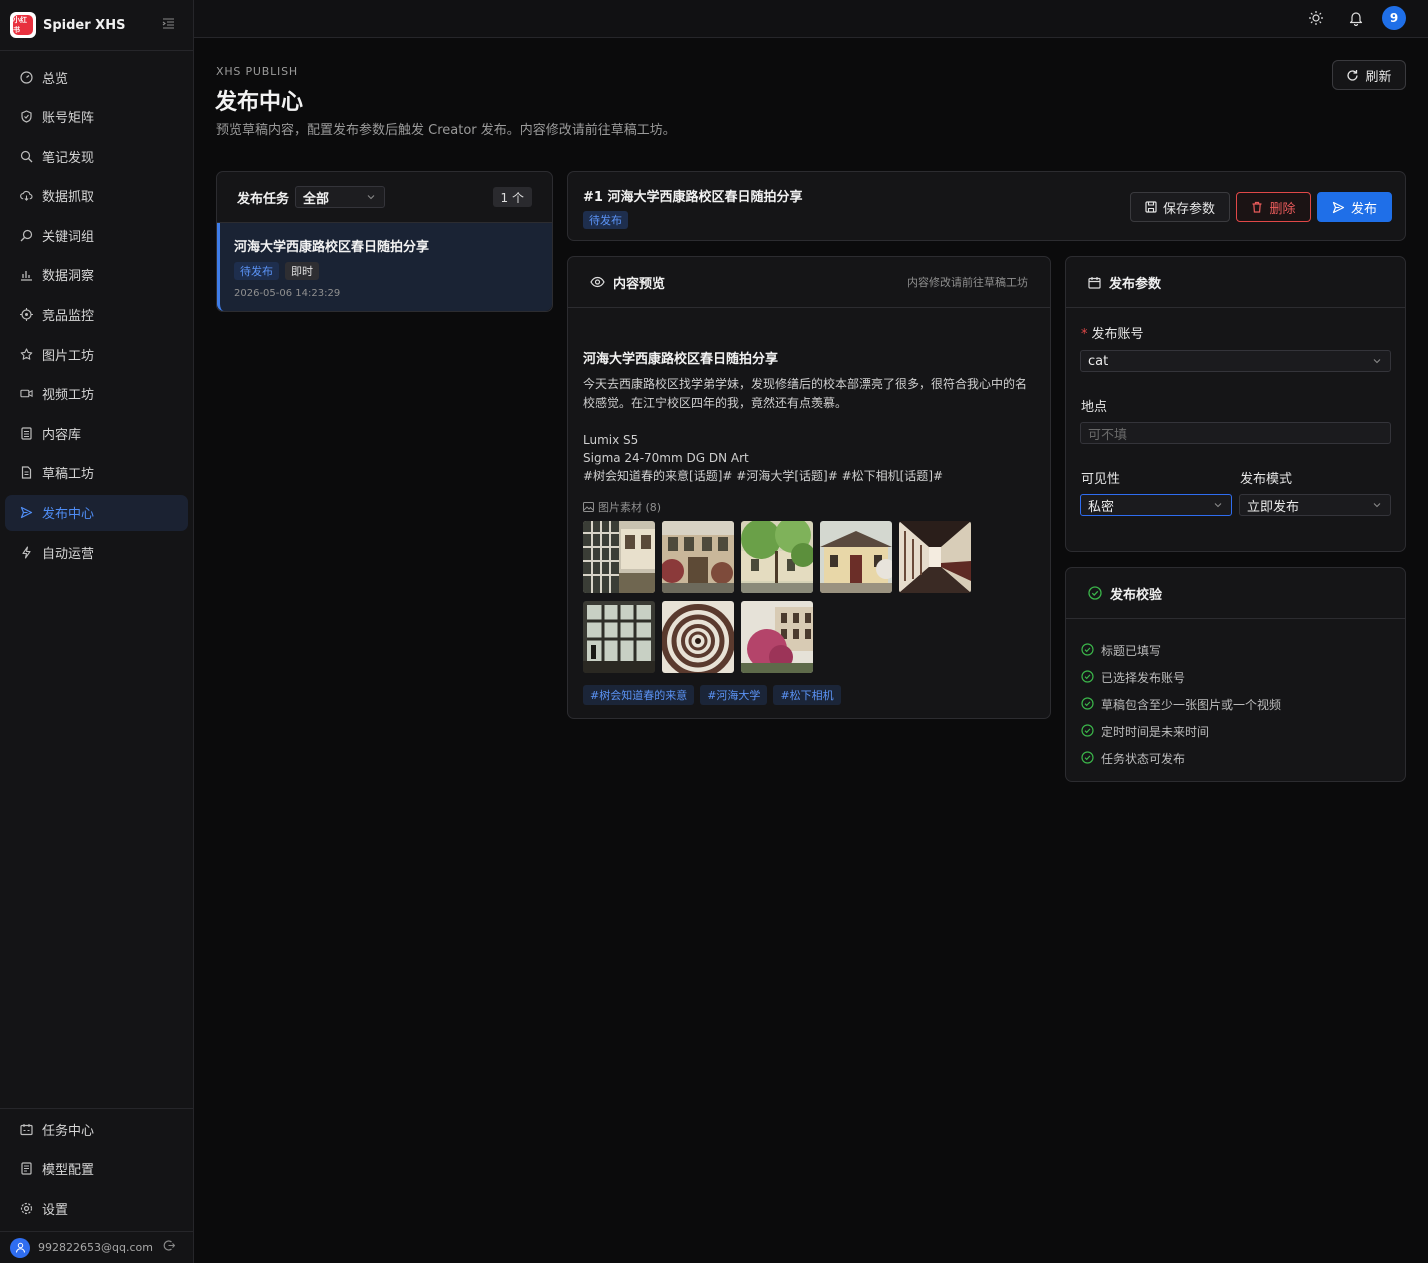 The width and height of the screenshot is (1428, 1263). Describe the element at coordinates (630, 507) in the screenshot. I see `image-assets-count: 图片素材 (8)` at that location.